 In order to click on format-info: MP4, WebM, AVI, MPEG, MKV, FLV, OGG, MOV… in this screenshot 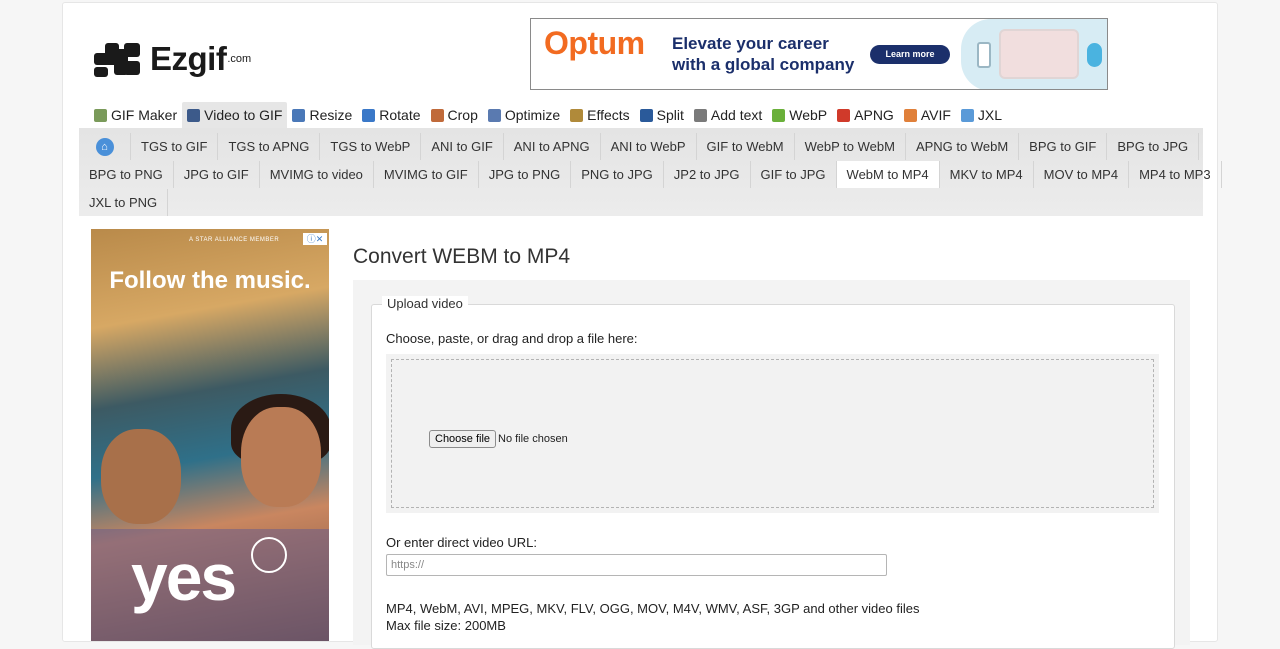, I will do `click(652, 617)`.